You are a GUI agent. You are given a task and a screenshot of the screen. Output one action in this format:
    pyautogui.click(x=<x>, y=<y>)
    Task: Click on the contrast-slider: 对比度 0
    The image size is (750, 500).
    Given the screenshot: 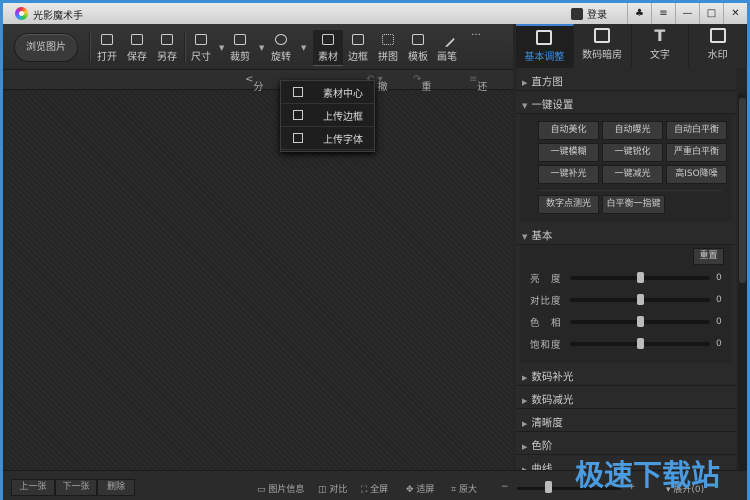 What is the action you would take?
    pyautogui.click(x=626, y=300)
    